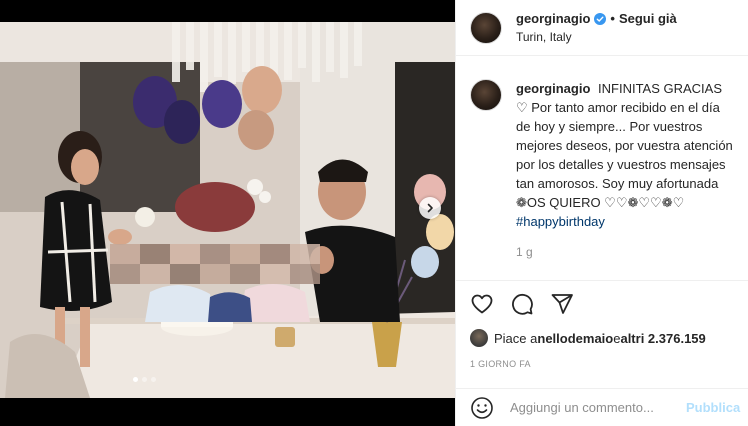 This screenshot has height=426, width=748. Describe the element at coordinates (482, 408) in the screenshot. I see `emoji-icon` at that location.